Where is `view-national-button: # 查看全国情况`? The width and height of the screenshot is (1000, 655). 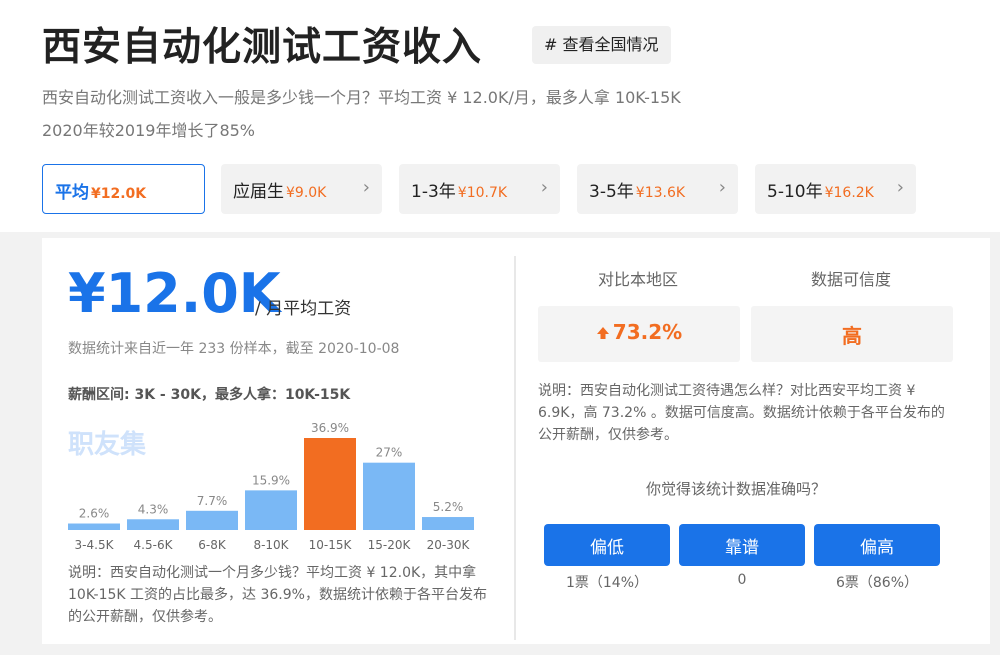 view-national-button: # 查看全国情况 is located at coordinates (601, 45).